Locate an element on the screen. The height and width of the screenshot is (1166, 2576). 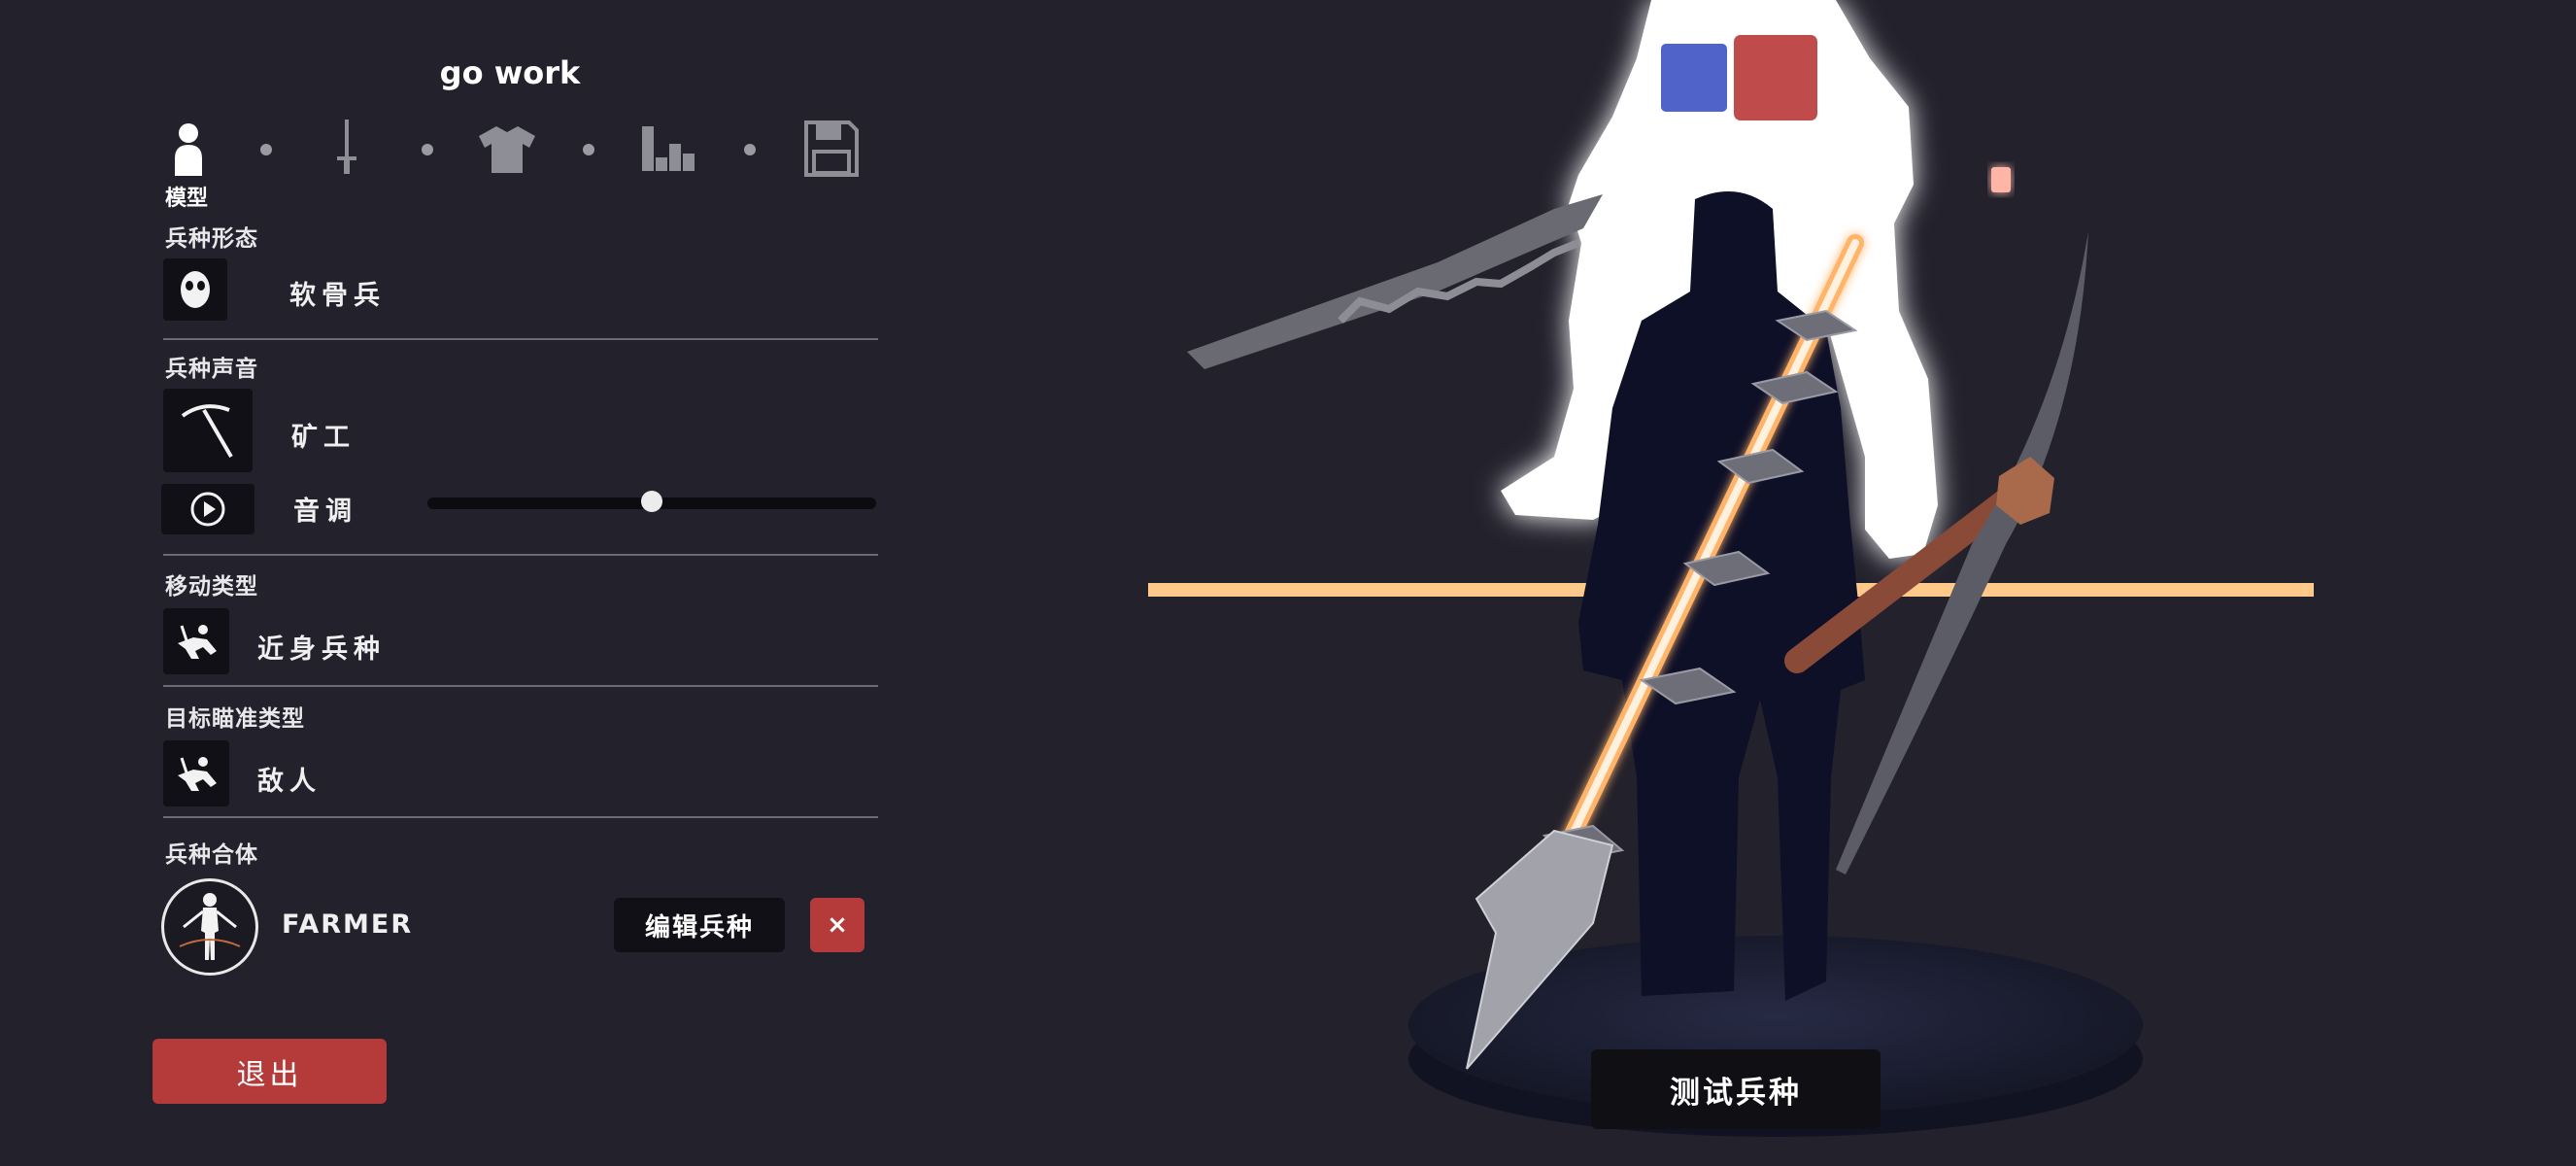
combined-unit-avatar is located at coordinates (209, 927).